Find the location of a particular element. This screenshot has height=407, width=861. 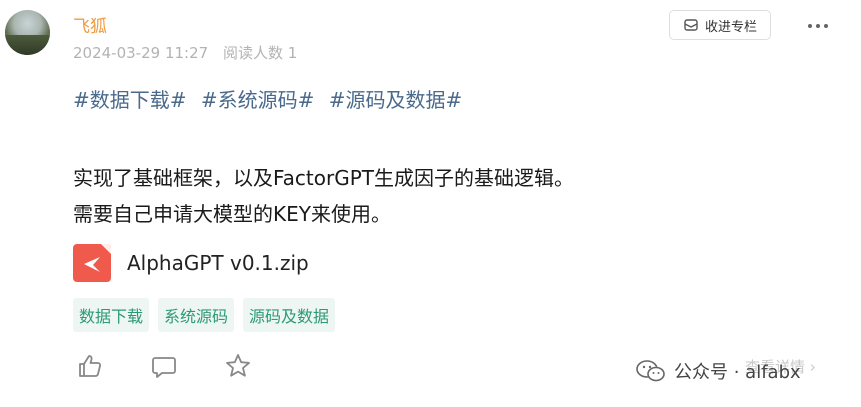

hashtag-list: #数据下载# #系统源码# #源码及数据# is located at coordinates (267, 98).